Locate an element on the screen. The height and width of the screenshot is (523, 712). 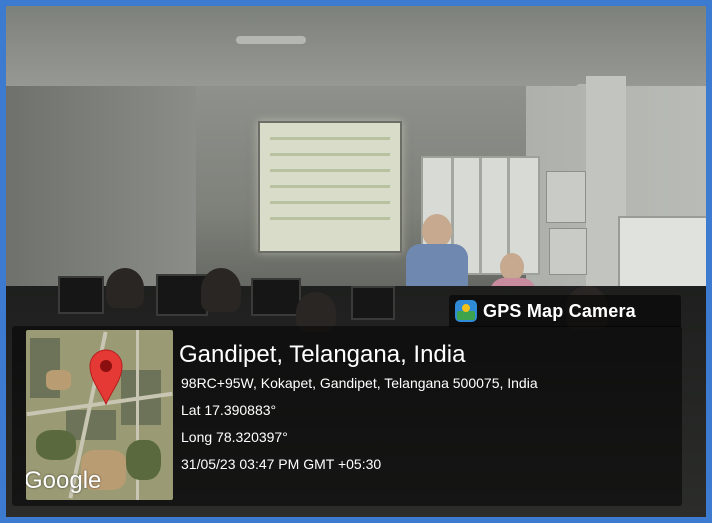
latitude: Lat 17.390883° is located at coordinates (229, 410).